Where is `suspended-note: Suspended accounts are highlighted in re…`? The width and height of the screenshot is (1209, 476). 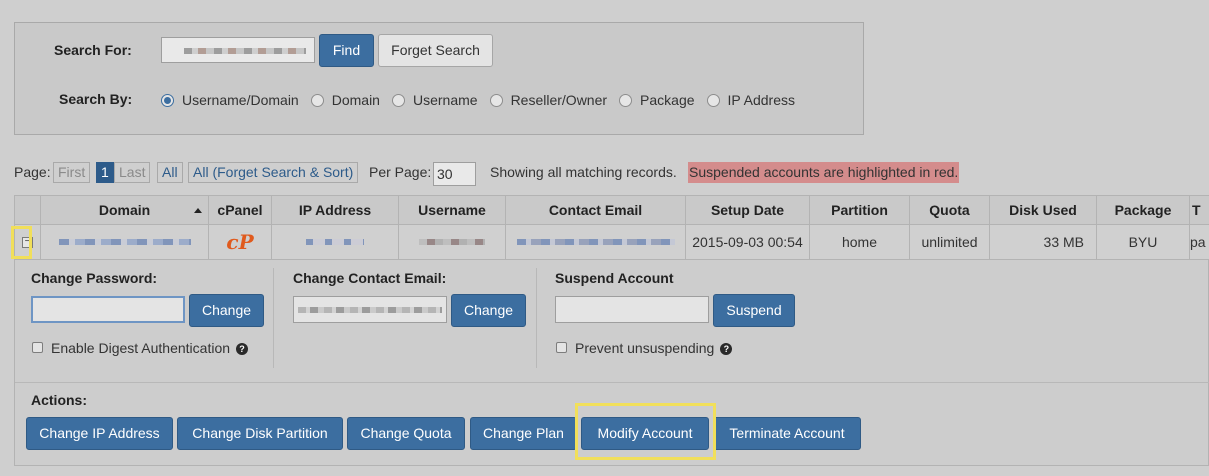 suspended-note: Suspended accounts are highlighted in re… is located at coordinates (824, 172).